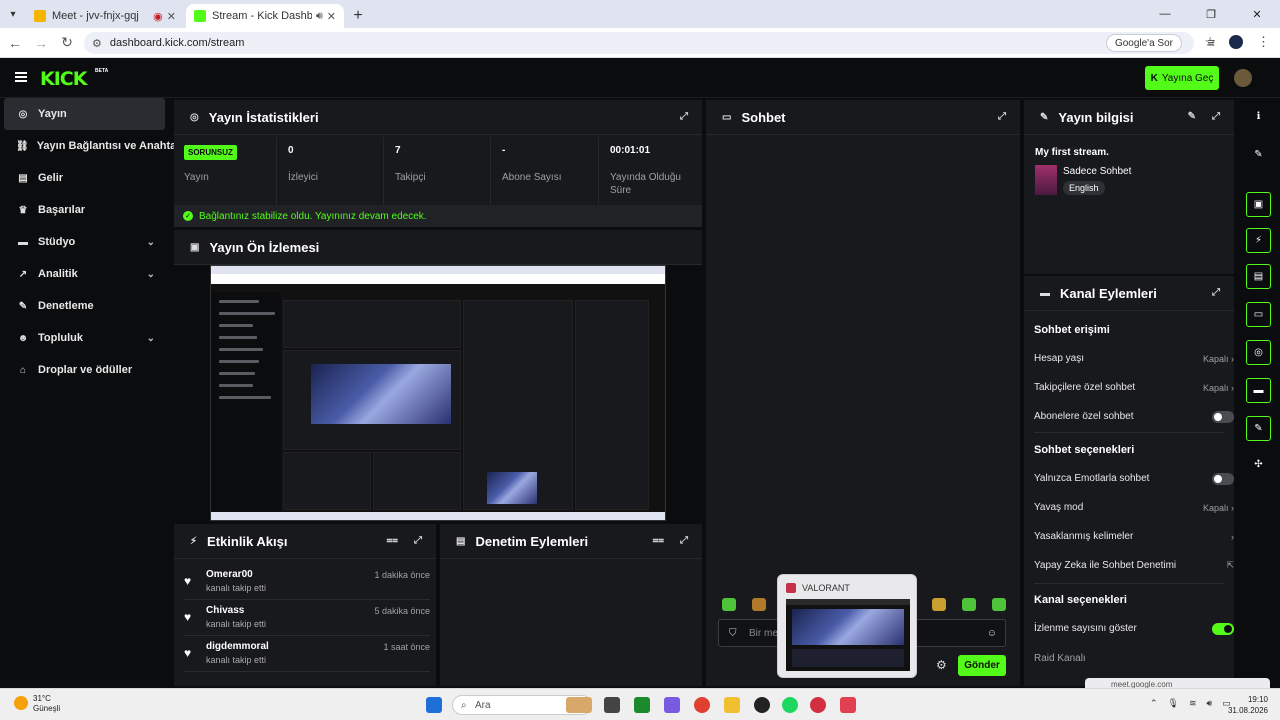 The height and width of the screenshot is (720, 1280). What do you see at coordinates (1243, 78) in the screenshot?
I see `user-avatar` at bounding box center [1243, 78].